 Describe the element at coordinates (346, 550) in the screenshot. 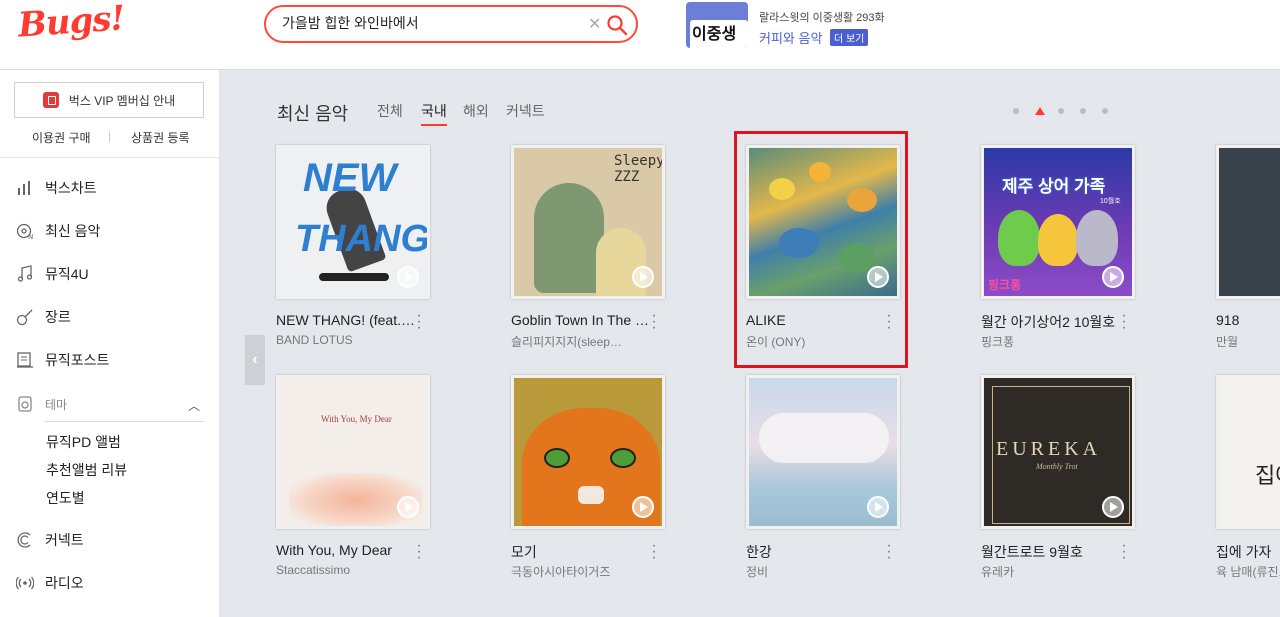

I see `album-title: With You, My Dear` at that location.